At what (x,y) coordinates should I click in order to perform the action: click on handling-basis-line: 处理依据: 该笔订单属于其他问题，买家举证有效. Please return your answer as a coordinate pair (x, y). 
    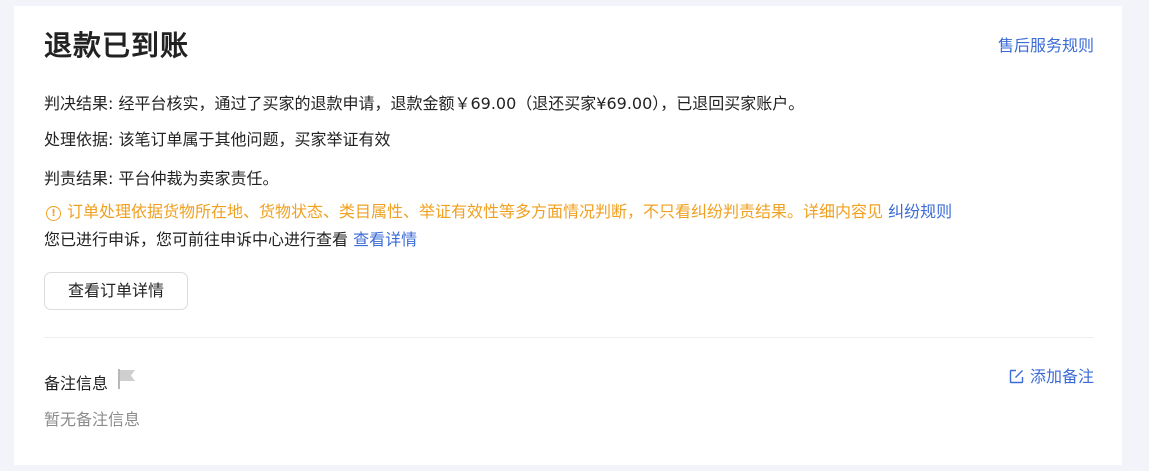
    Looking at the image, I should click on (217, 140).